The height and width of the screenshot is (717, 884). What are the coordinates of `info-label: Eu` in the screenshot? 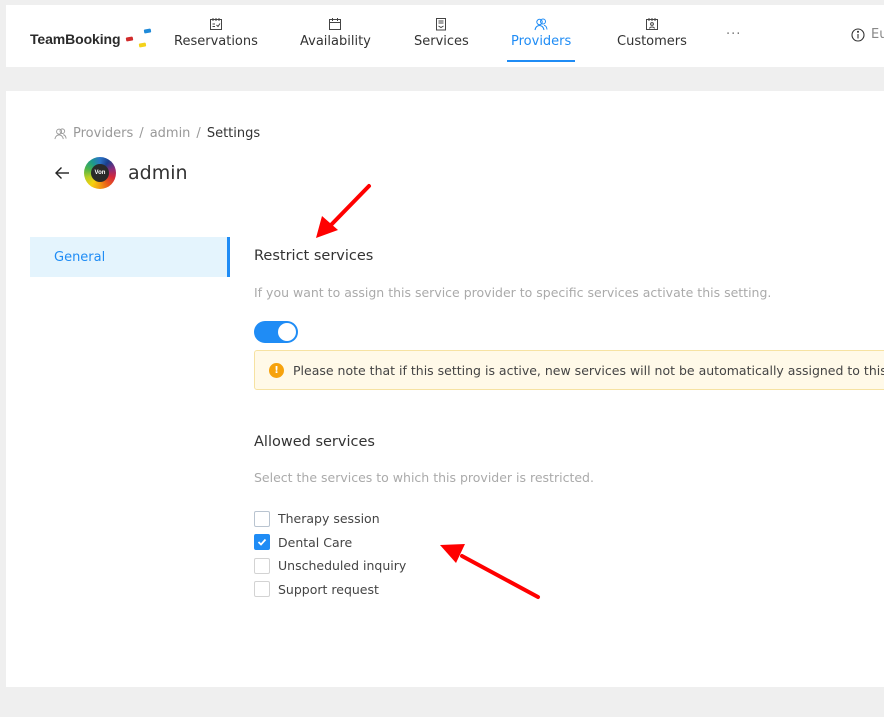 It's located at (877, 34).